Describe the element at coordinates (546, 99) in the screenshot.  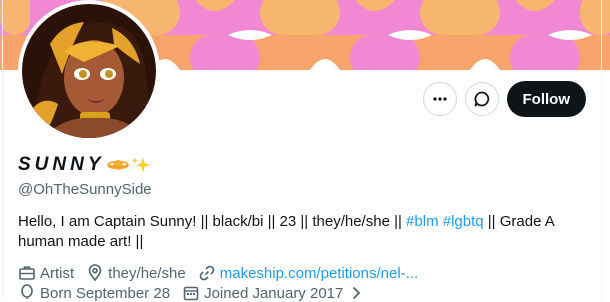
I see `follow-button: Follow` at that location.